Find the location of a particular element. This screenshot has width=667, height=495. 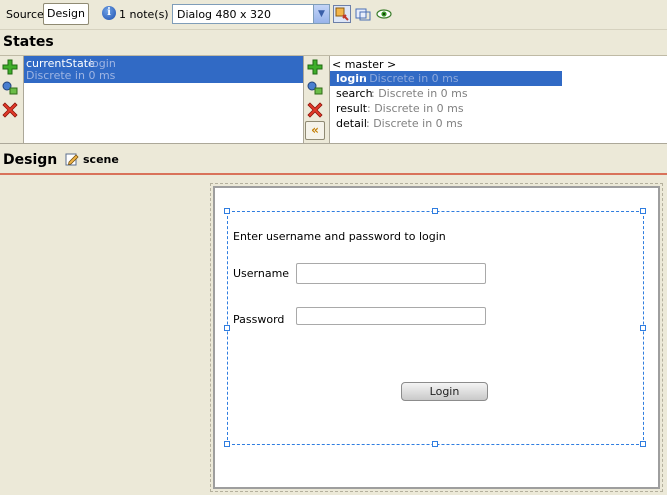

add-substate-button is located at coordinates (315, 67).